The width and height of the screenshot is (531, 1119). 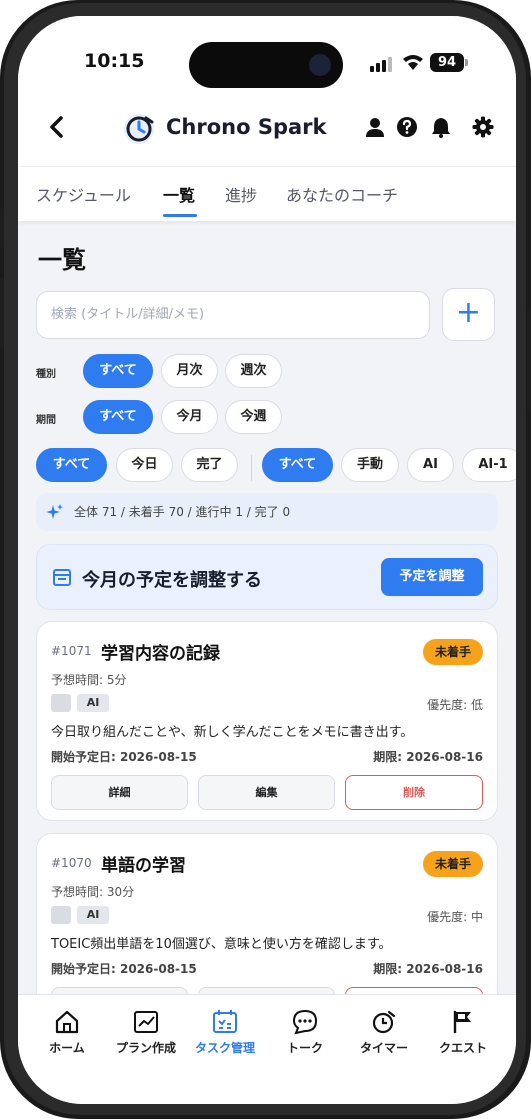 What do you see at coordinates (180, 215) in the screenshot?
I see `active-tab-indicator` at bounding box center [180, 215].